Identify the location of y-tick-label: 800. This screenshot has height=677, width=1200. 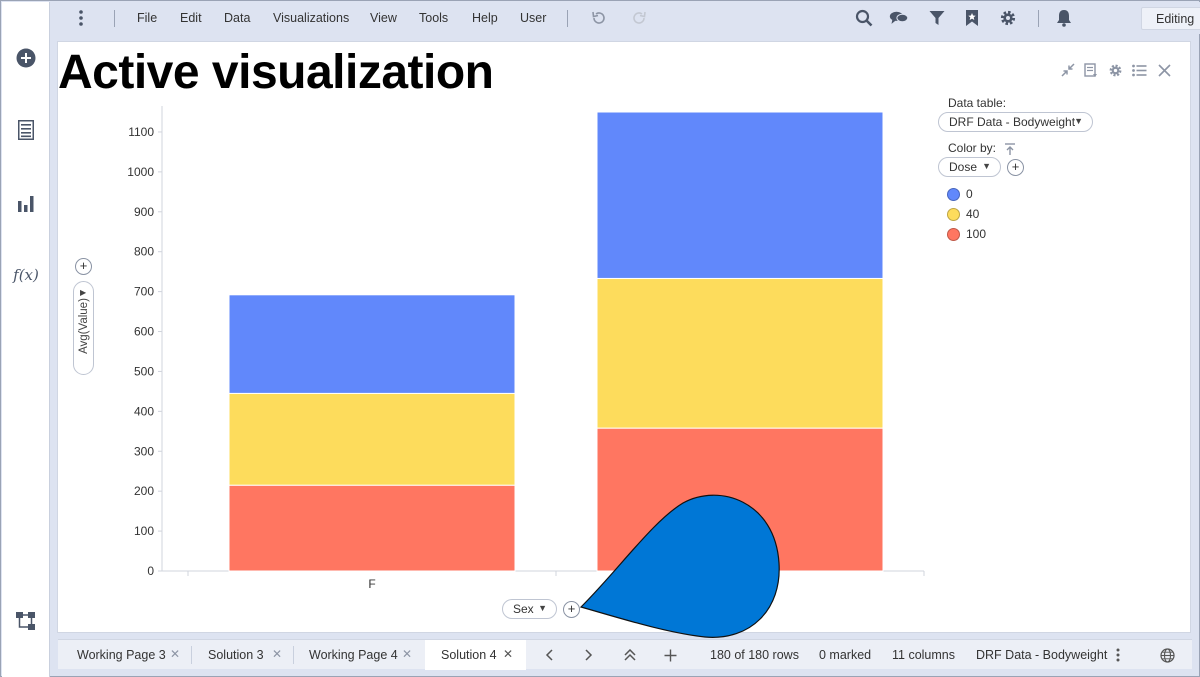
(144, 252).